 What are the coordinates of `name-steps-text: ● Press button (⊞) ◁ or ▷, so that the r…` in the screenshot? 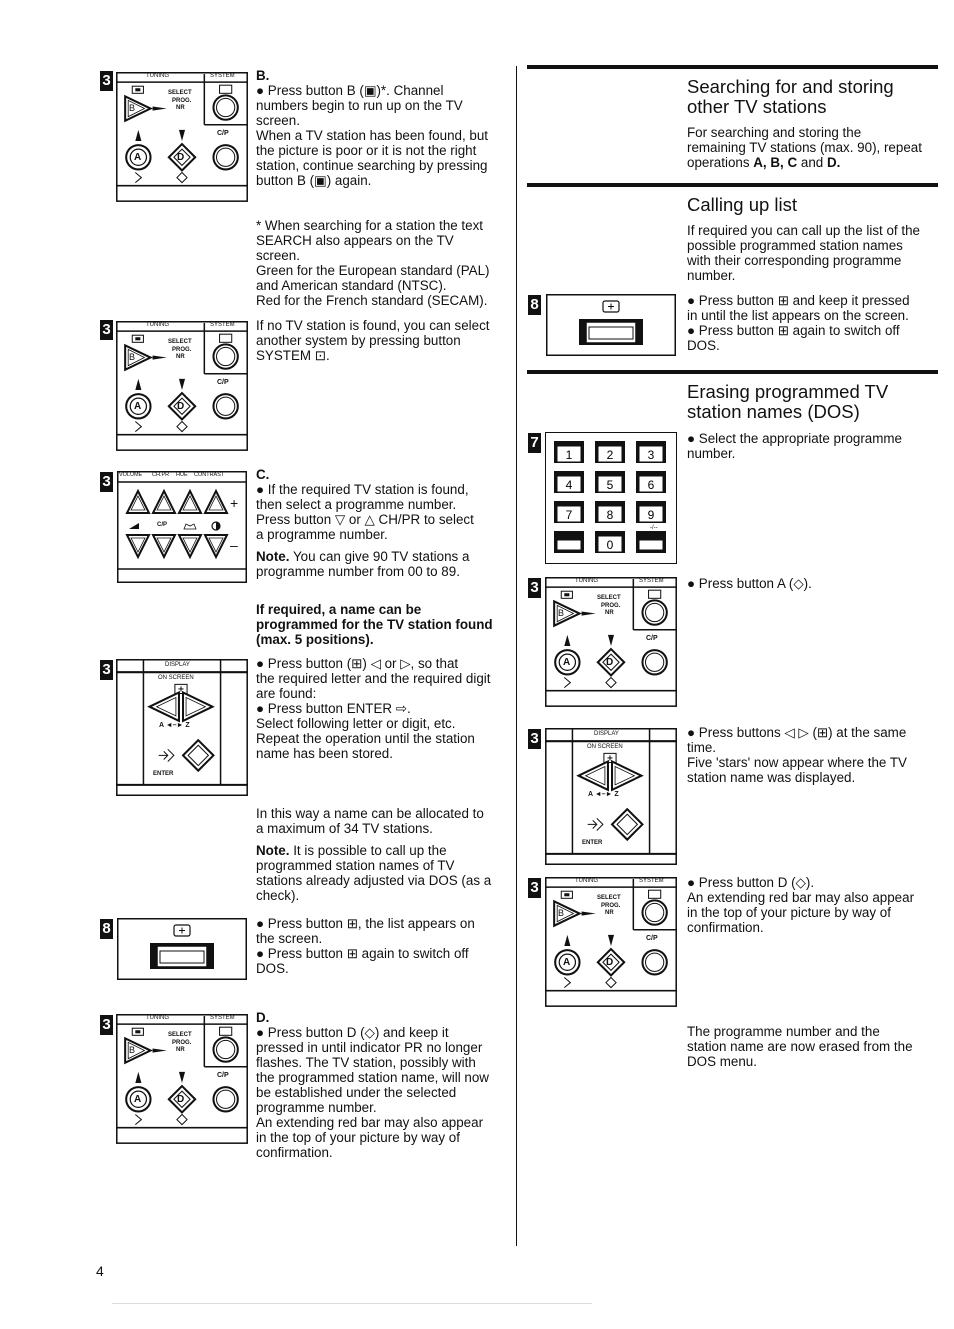 It's located at (383, 708).